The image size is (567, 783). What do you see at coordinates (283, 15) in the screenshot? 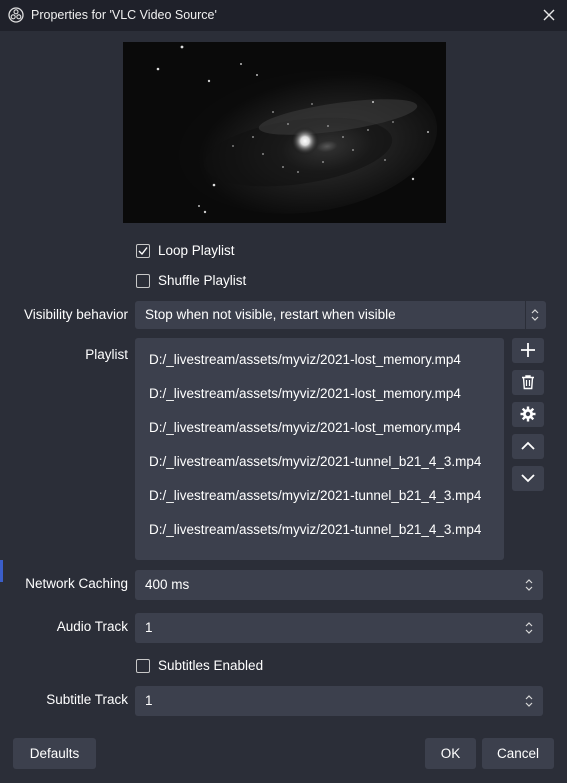
I see `title-bar: Properties for 'VLC Video Source'` at bounding box center [283, 15].